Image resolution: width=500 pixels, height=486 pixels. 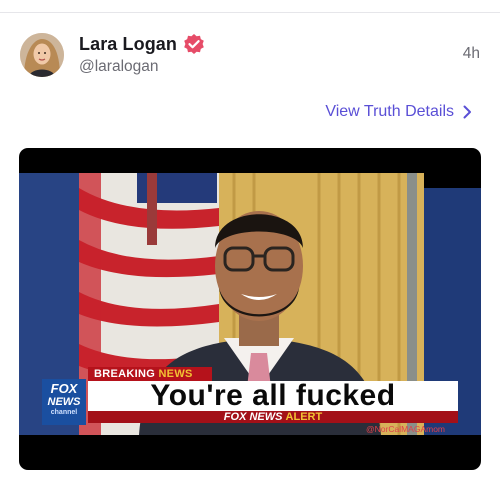 What do you see at coordinates (125, 374) in the screenshot?
I see `breaking-label: BREAKING` at bounding box center [125, 374].